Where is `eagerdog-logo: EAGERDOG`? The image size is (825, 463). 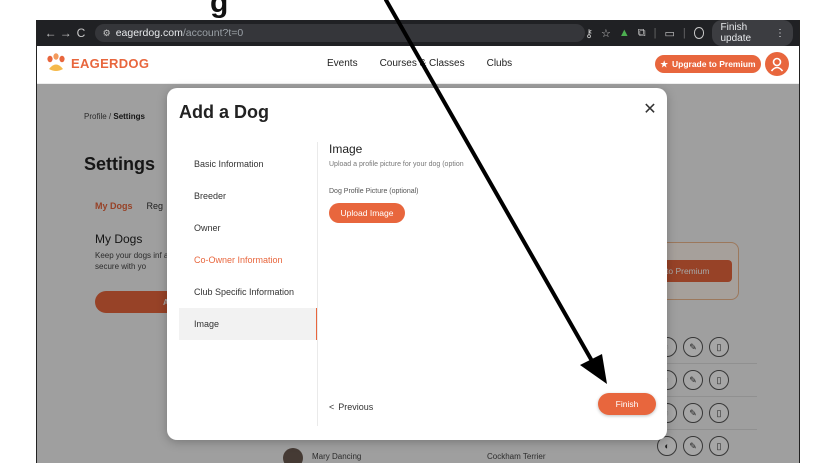 eagerdog-logo: EAGERDOG is located at coordinates (97, 63).